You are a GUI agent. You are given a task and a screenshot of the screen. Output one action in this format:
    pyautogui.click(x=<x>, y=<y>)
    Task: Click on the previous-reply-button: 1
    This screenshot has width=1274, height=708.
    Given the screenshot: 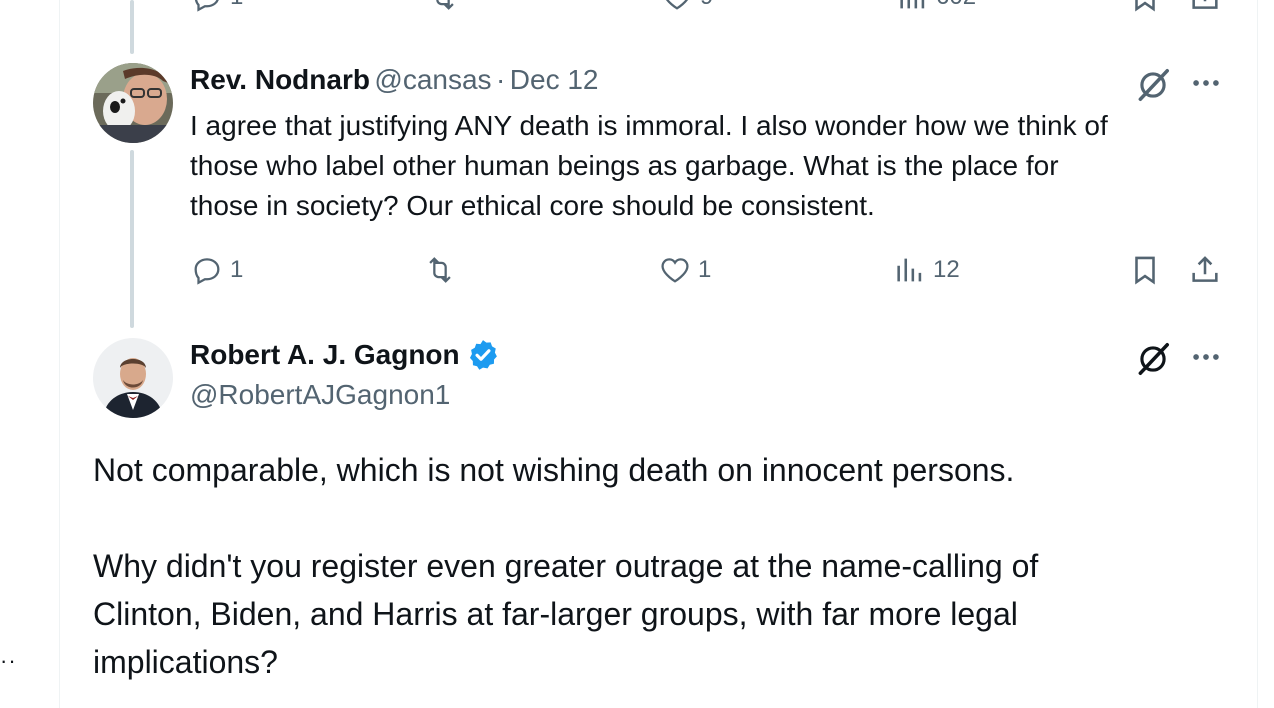 What is the action you would take?
    pyautogui.click(x=216, y=7)
    